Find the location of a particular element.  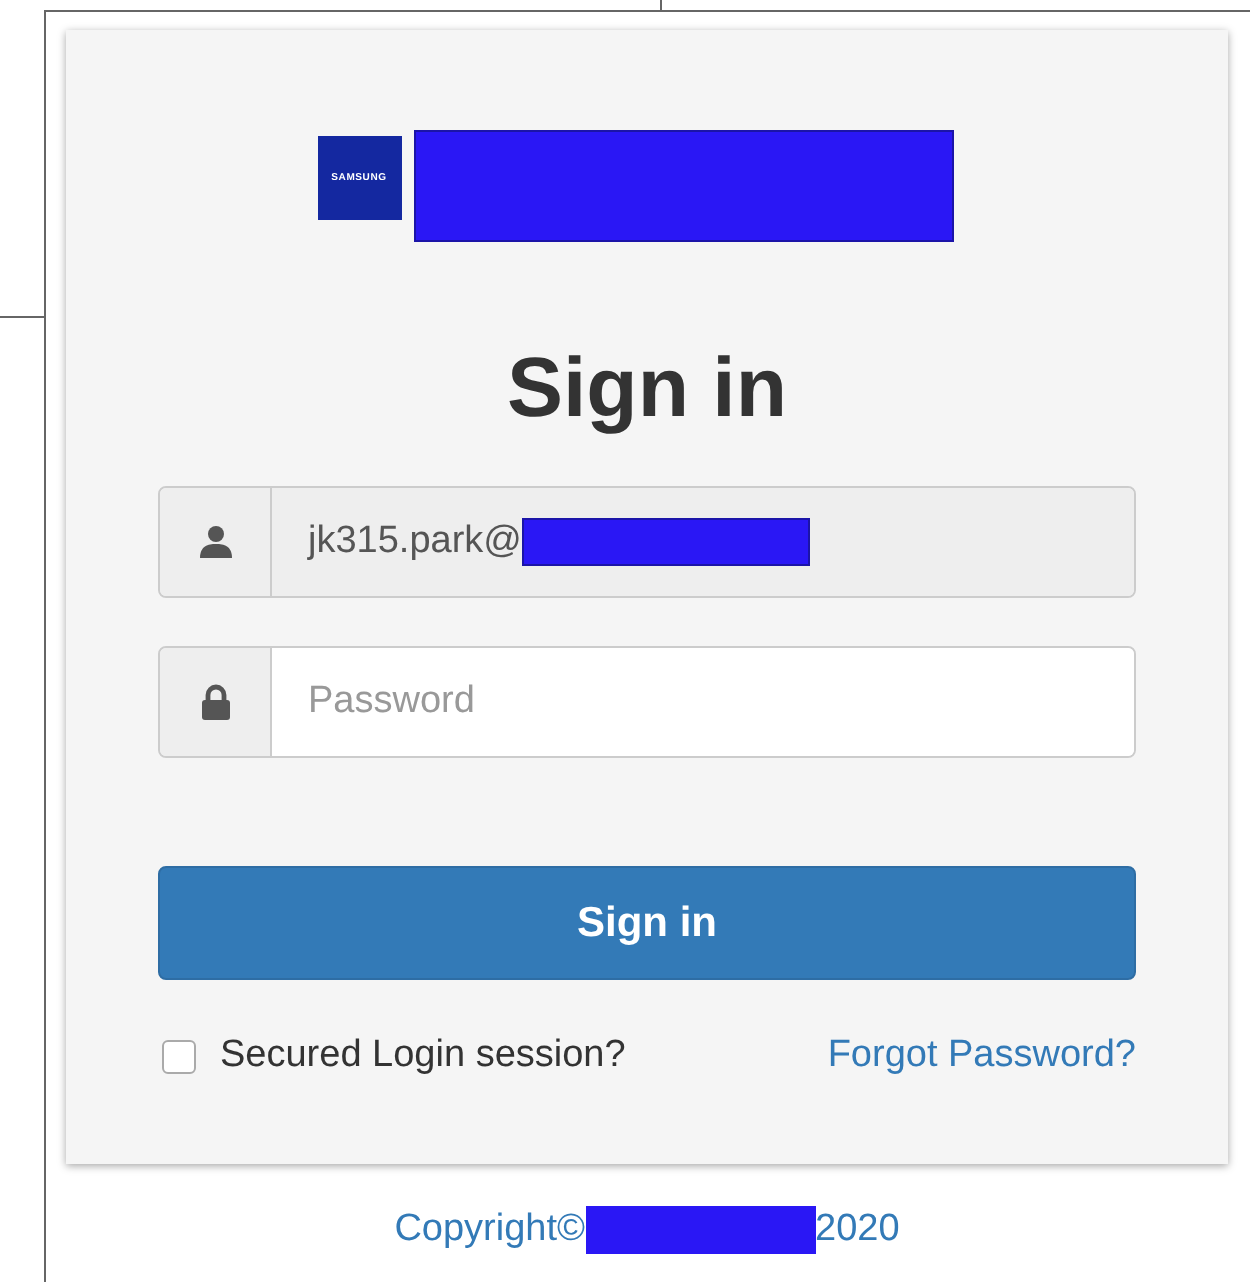

user-icon is located at coordinates (215, 542).